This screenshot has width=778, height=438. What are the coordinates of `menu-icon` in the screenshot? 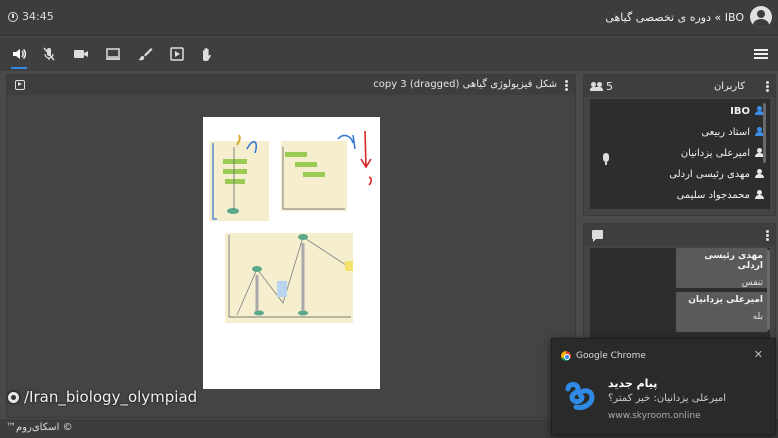 It's located at (761, 54).